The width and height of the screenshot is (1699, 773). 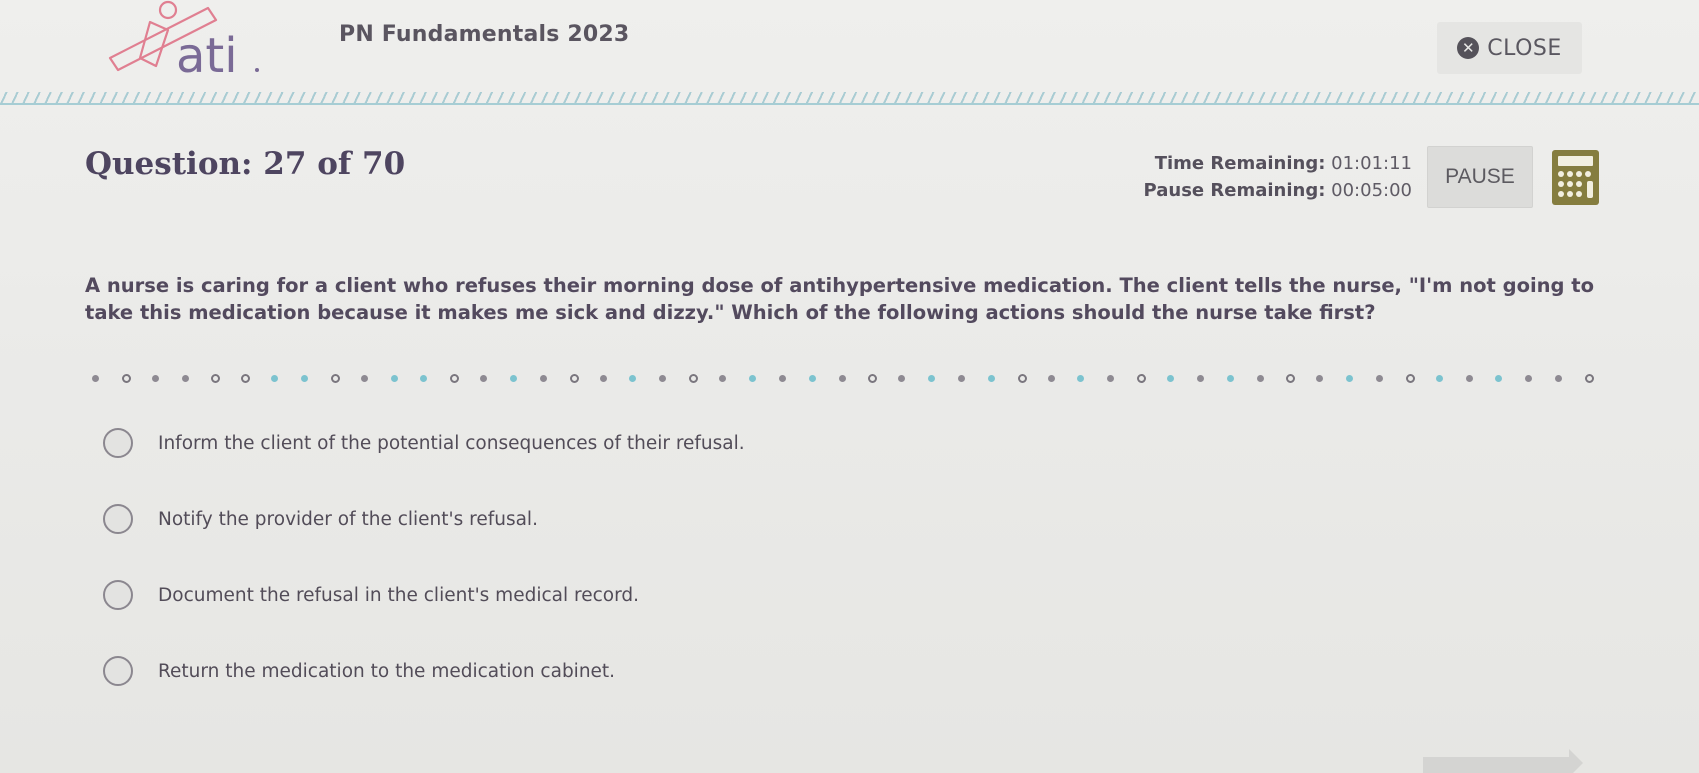 What do you see at coordinates (849, 104) in the screenshot?
I see `header-divider-line` at bounding box center [849, 104].